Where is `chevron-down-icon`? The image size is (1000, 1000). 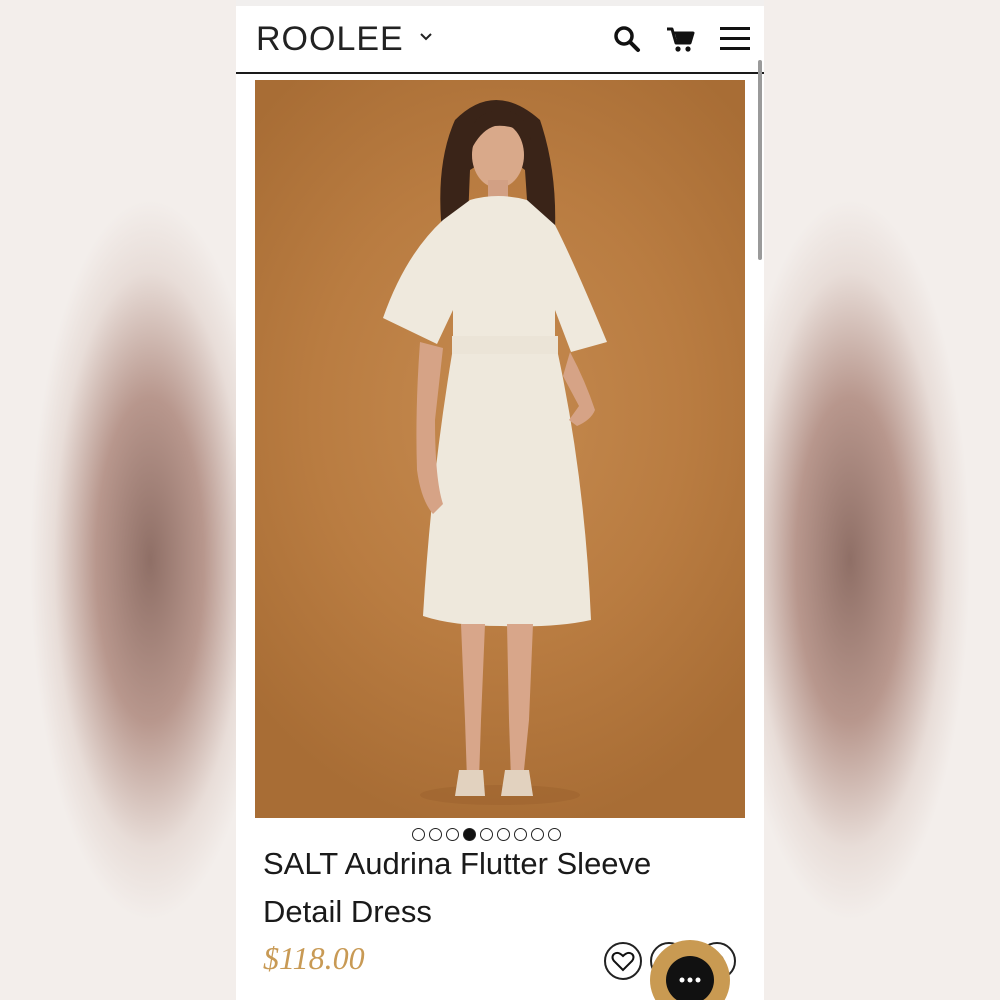
chevron-down-icon is located at coordinates (426, 36).